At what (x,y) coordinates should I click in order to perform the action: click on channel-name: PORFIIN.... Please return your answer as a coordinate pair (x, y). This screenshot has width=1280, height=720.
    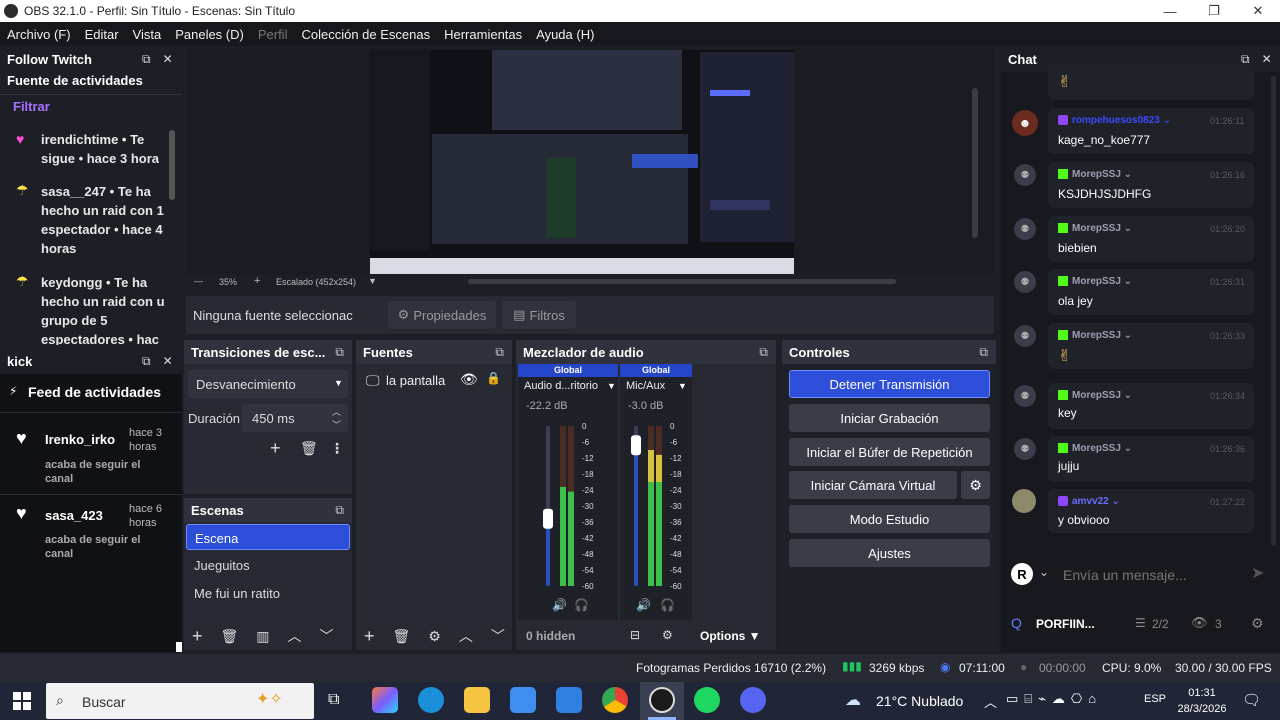
    Looking at the image, I should click on (1065, 624).